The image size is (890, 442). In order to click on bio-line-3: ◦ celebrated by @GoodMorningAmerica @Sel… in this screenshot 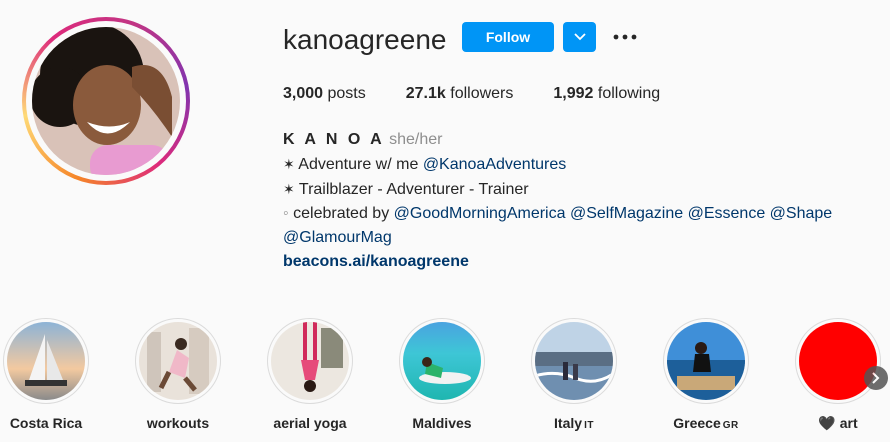, I will do `click(563, 226)`.